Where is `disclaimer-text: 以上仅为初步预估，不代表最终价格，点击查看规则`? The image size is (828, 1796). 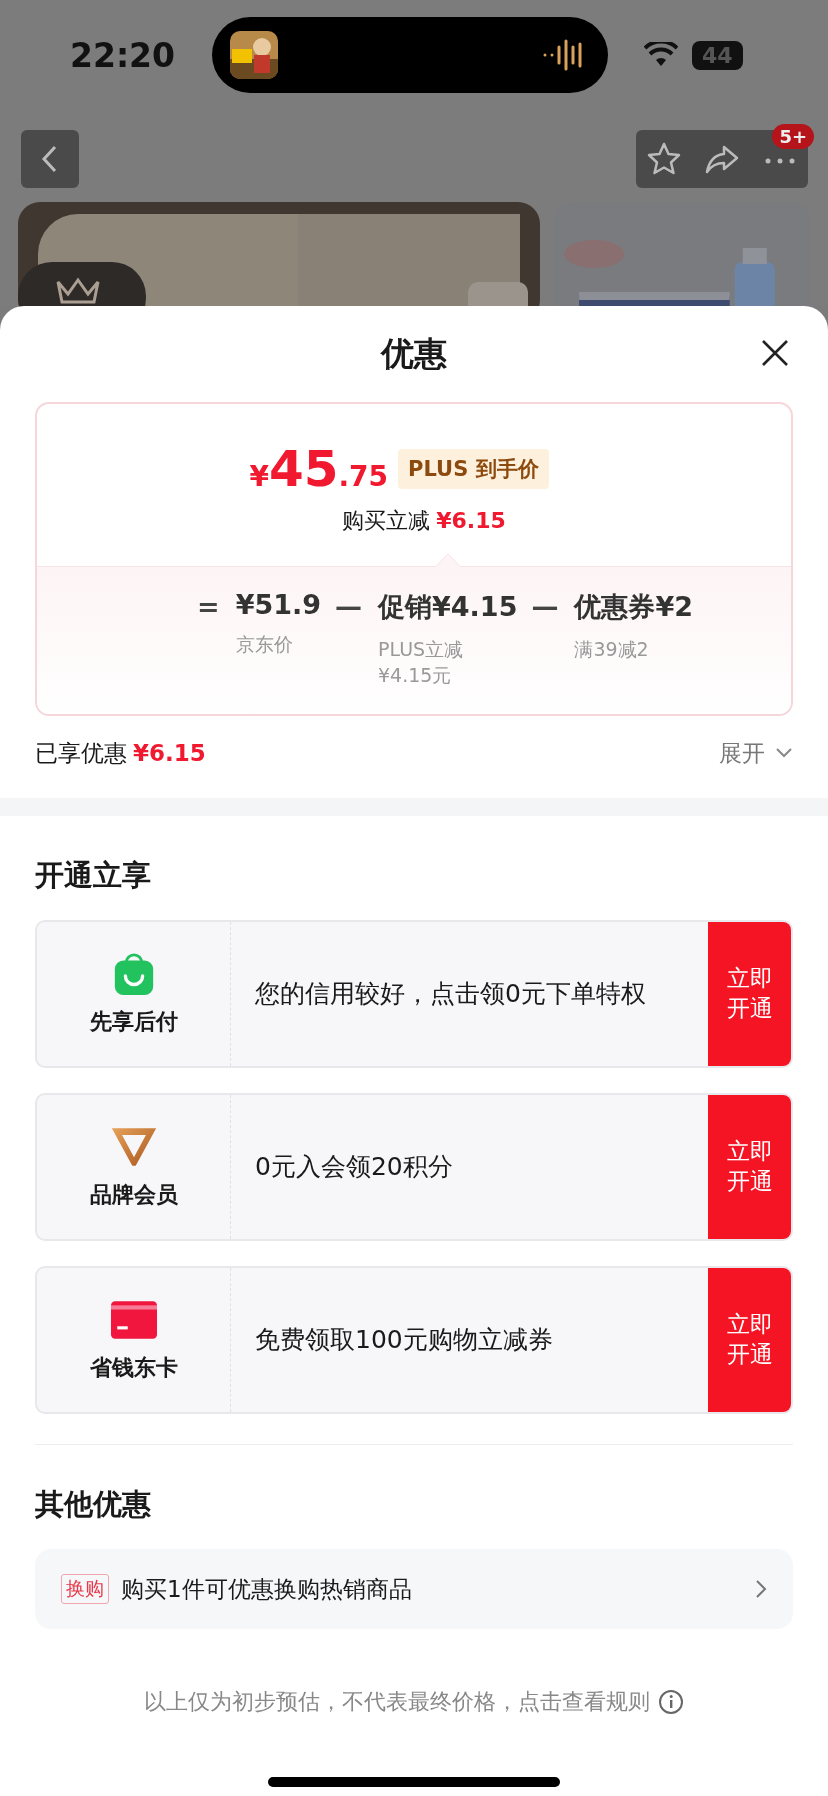
disclaimer-text: 以上仅为初步预估，不代表最终价格，点击查看规则 is located at coordinates (397, 1702).